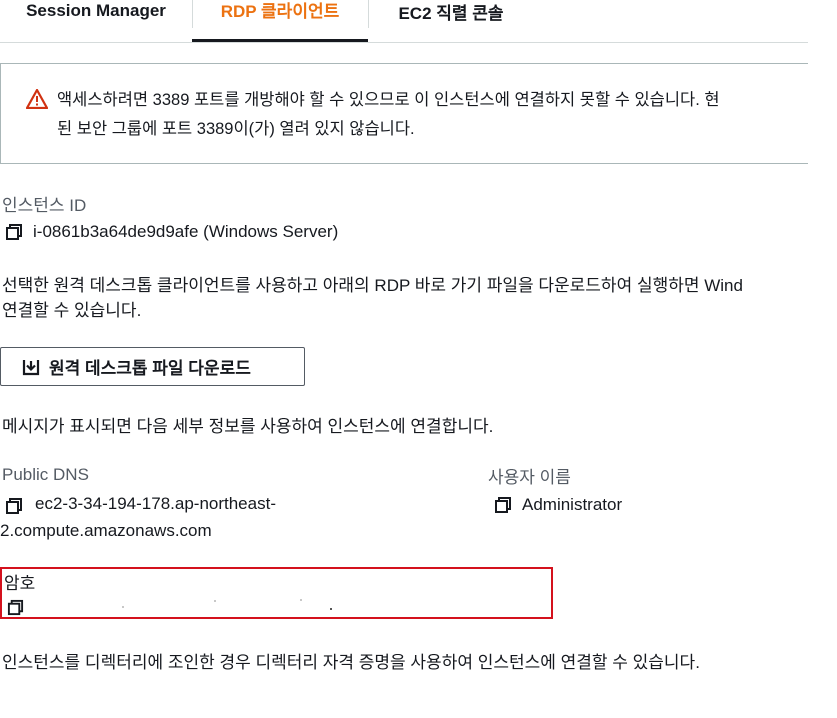 This screenshot has height=718, width=837. What do you see at coordinates (451, 21) in the screenshot?
I see `tab-ec2-serial-console: EC2 직렬 콘솔` at bounding box center [451, 21].